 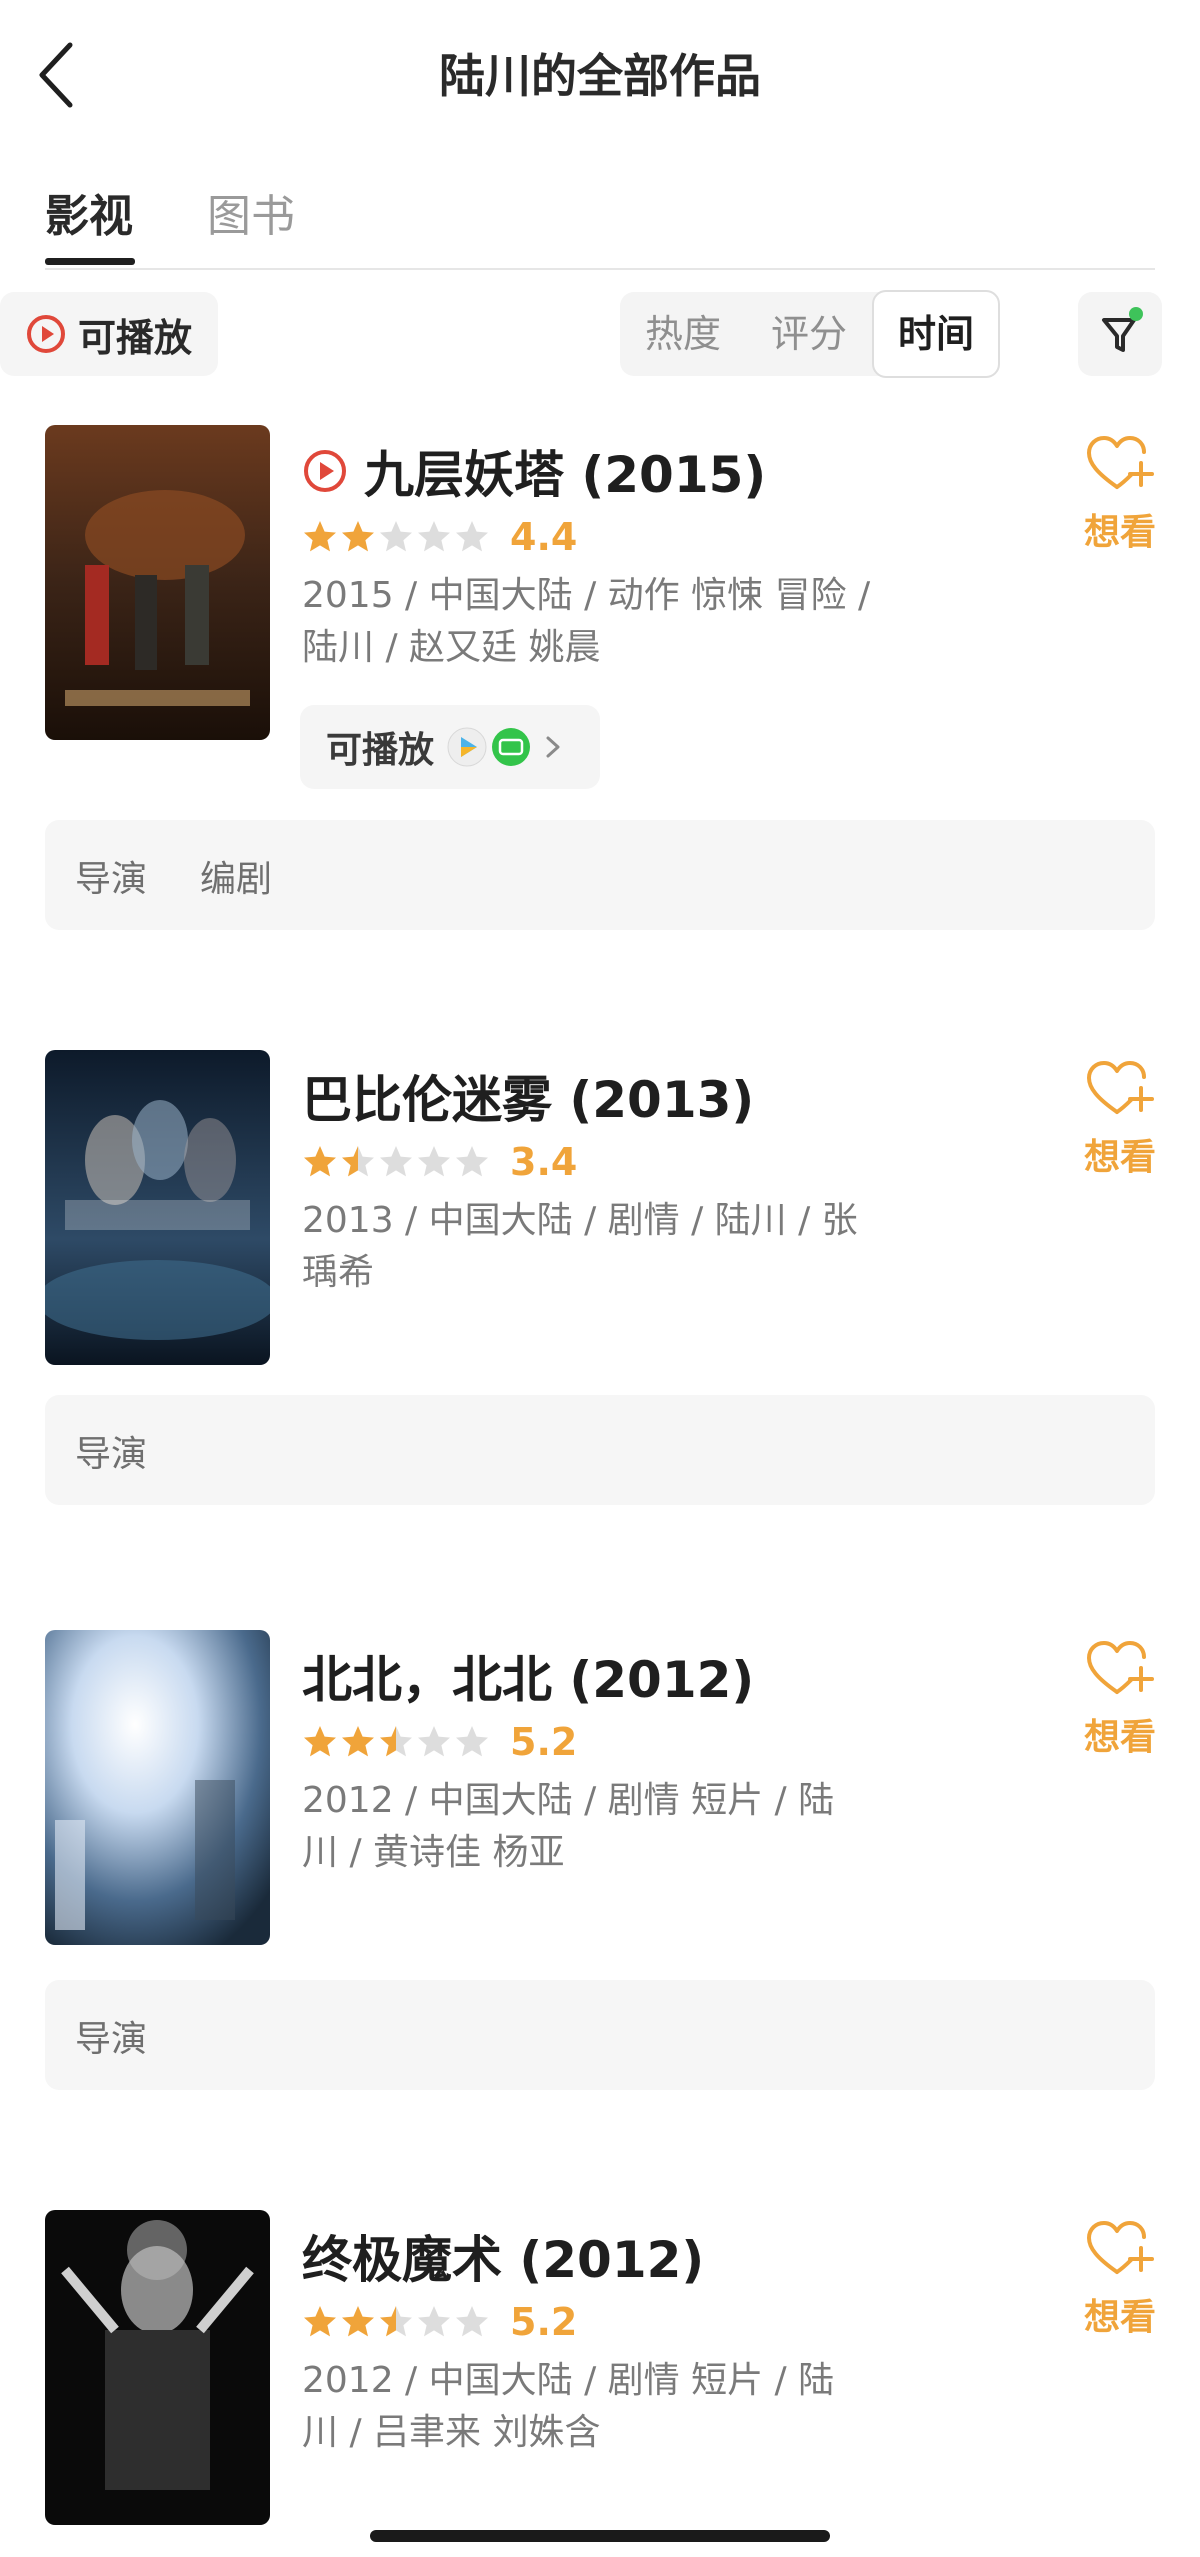 What do you see at coordinates (467, 747) in the screenshot?
I see `video-platform-icon` at bounding box center [467, 747].